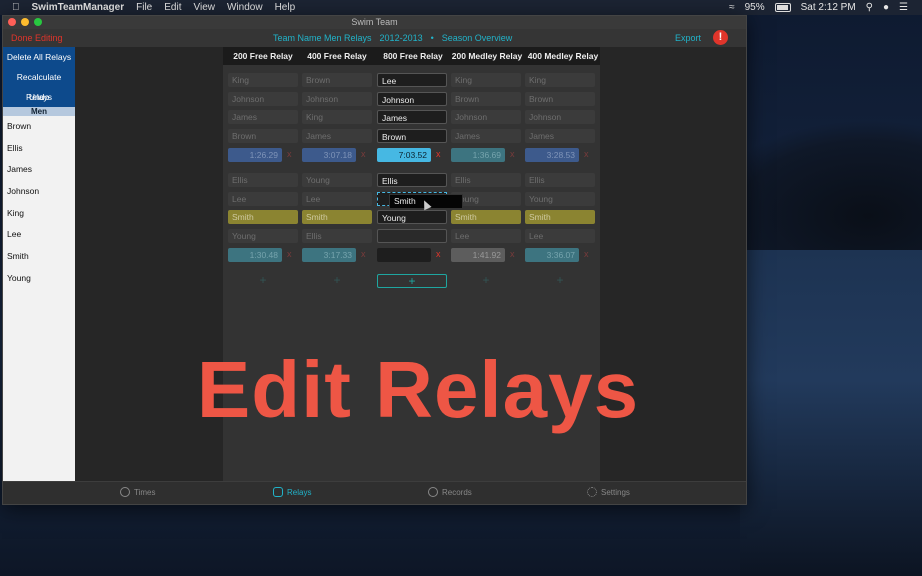 Image resolution: width=922 pixels, height=576 pixels. I want to click on warning-icon: !, so click(720, 37).